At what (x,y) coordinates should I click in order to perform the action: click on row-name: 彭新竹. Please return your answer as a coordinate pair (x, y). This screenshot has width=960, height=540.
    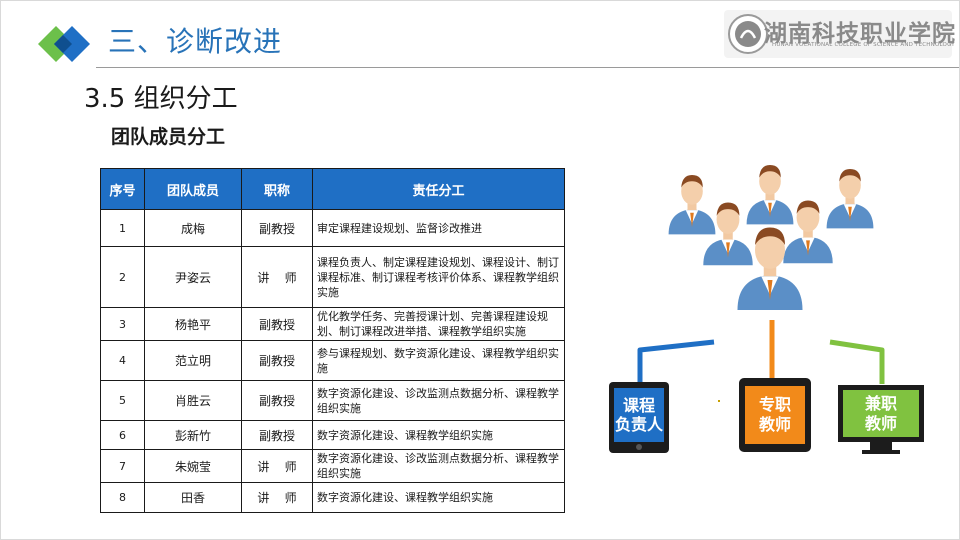
    Looking at the image, I should click on (193, 435).